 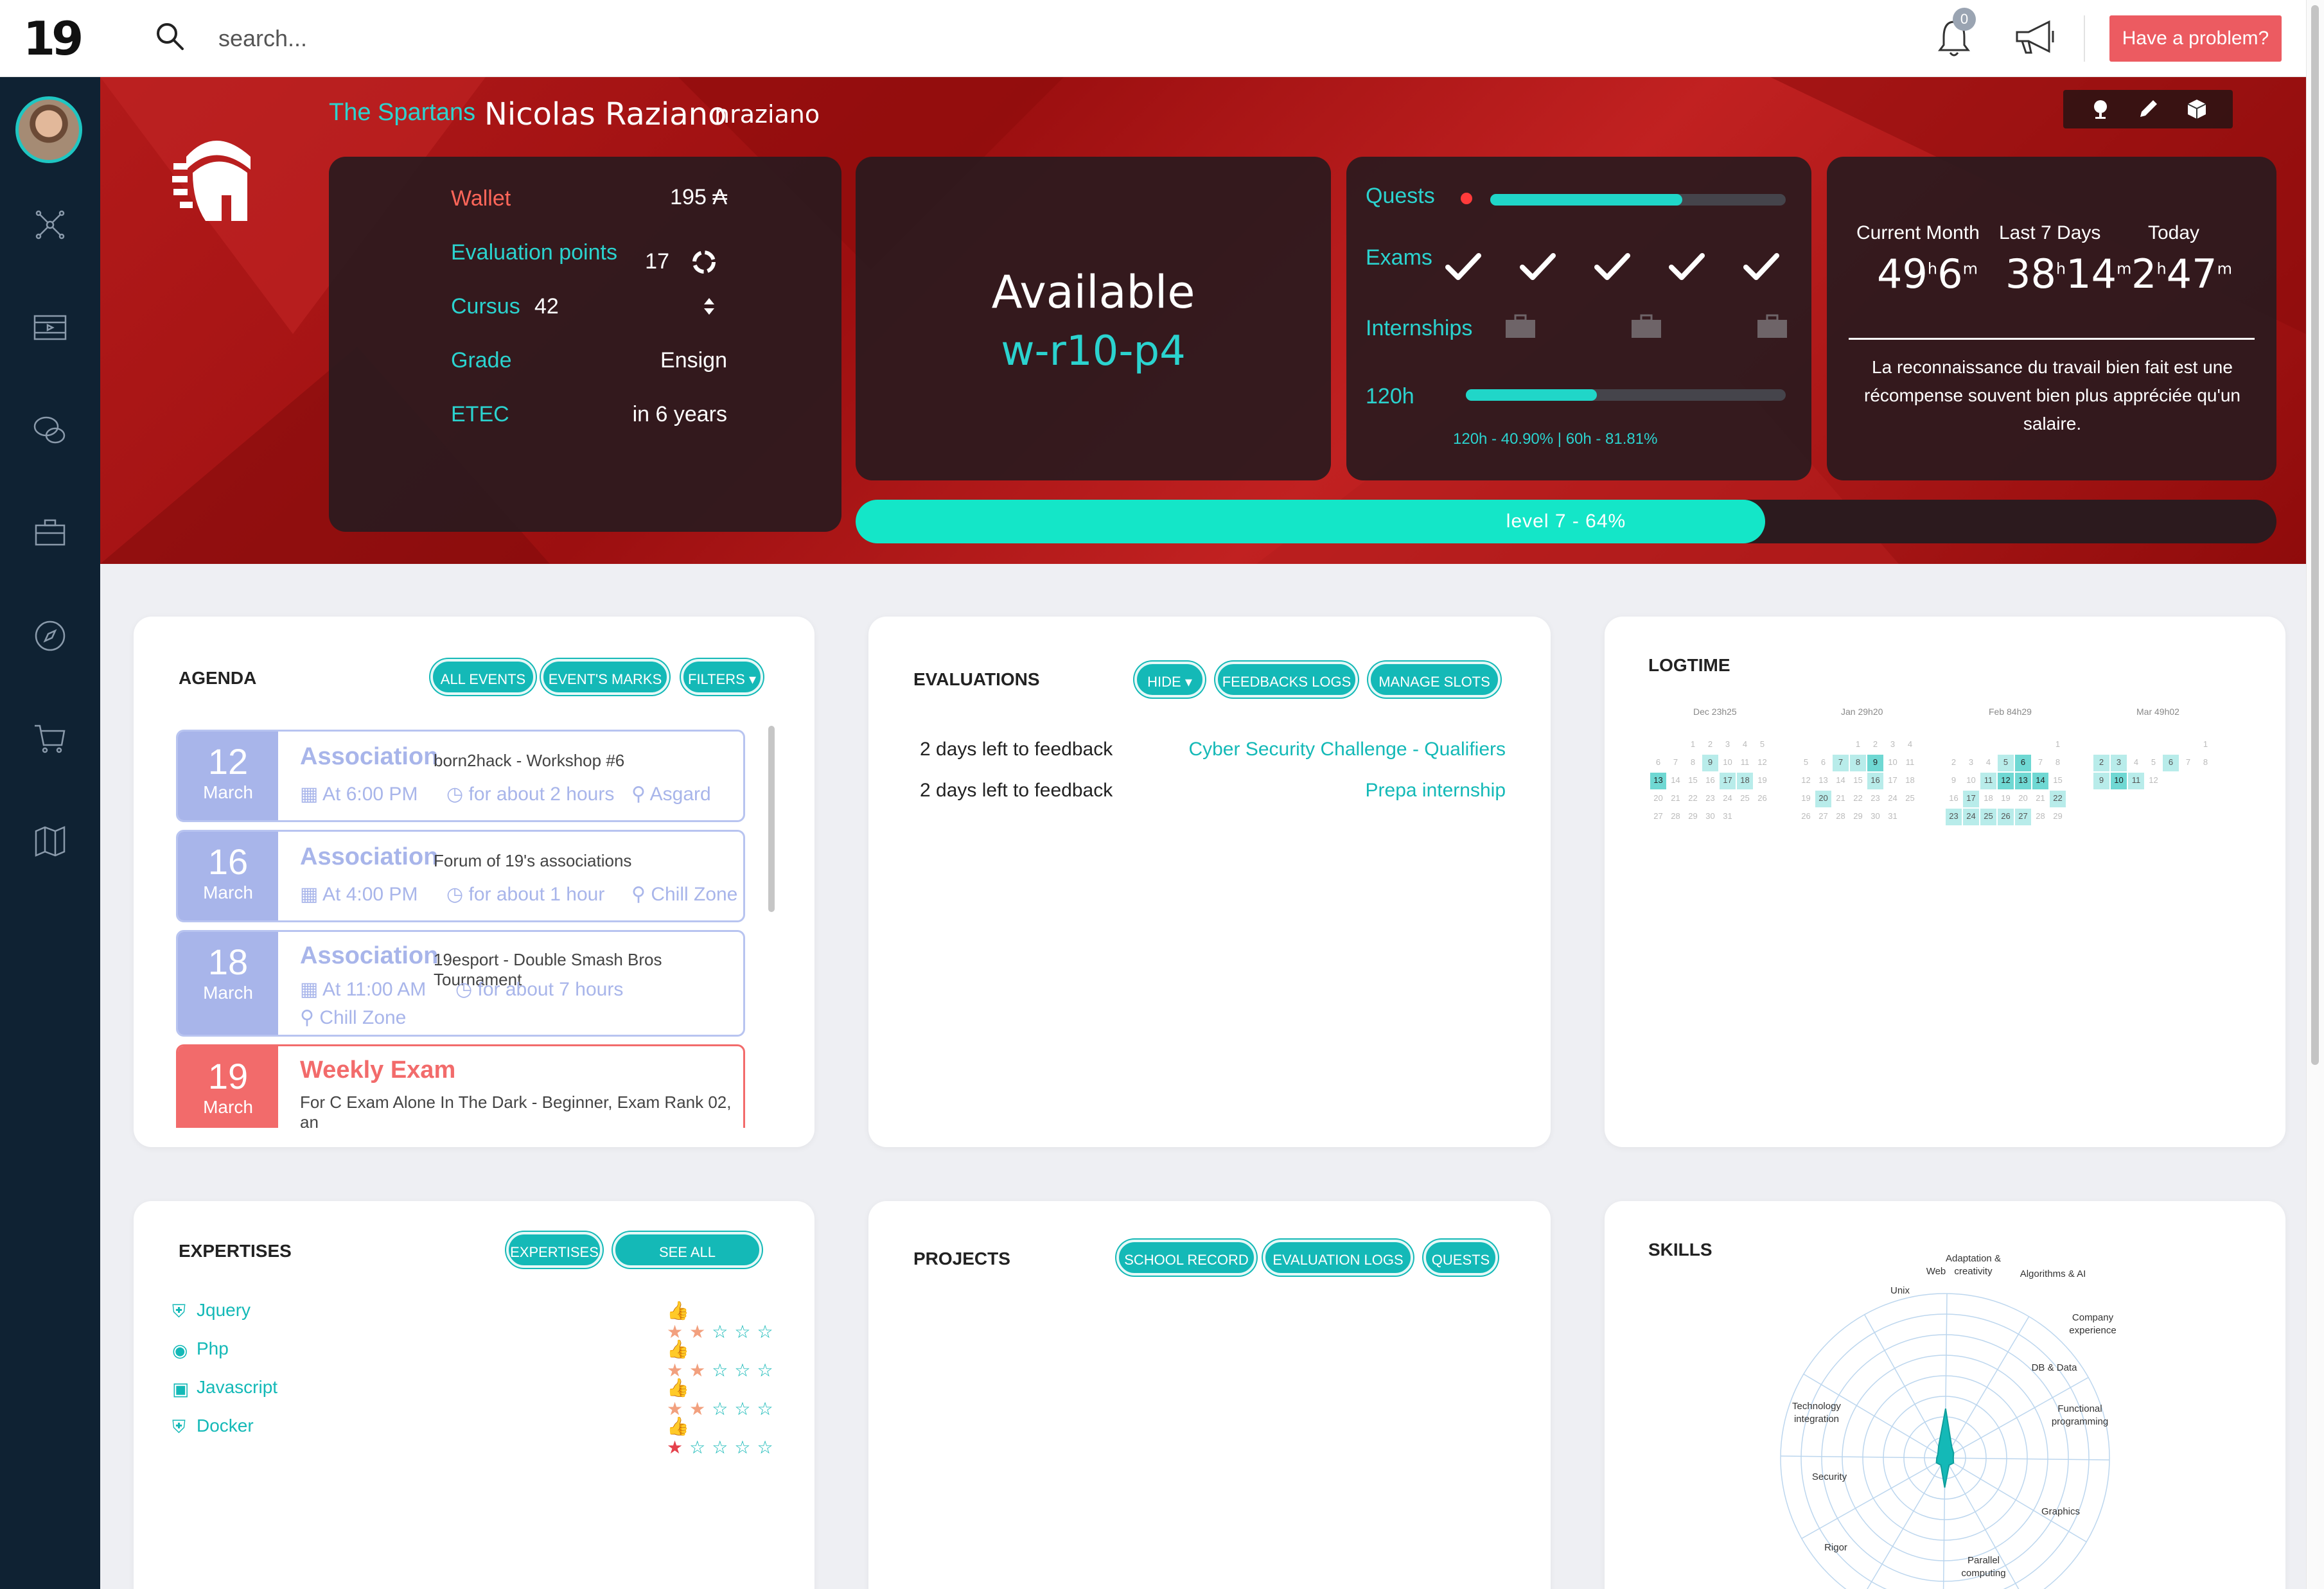 I want to click on page-scrollbar-thumb, so click(x=2315, y=535).